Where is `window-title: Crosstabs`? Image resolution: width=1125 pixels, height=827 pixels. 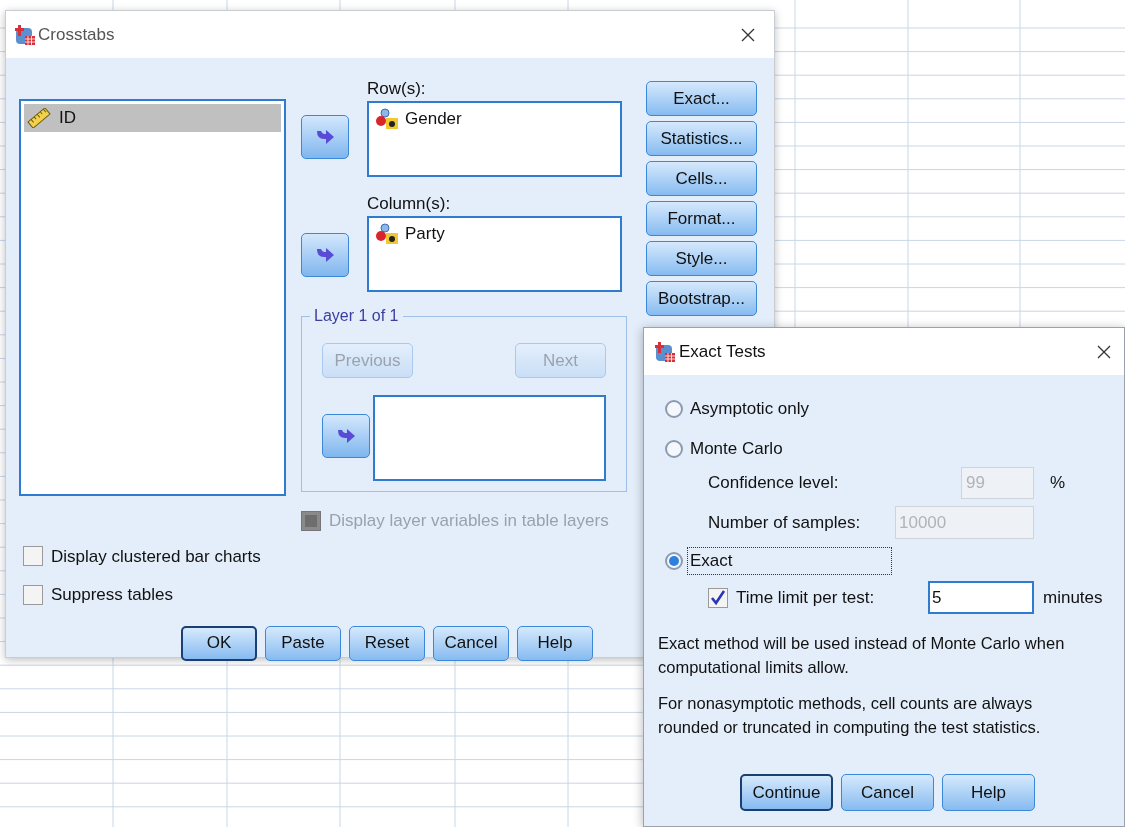
window-title: Crosstabs is located at coordinates (76, 34).